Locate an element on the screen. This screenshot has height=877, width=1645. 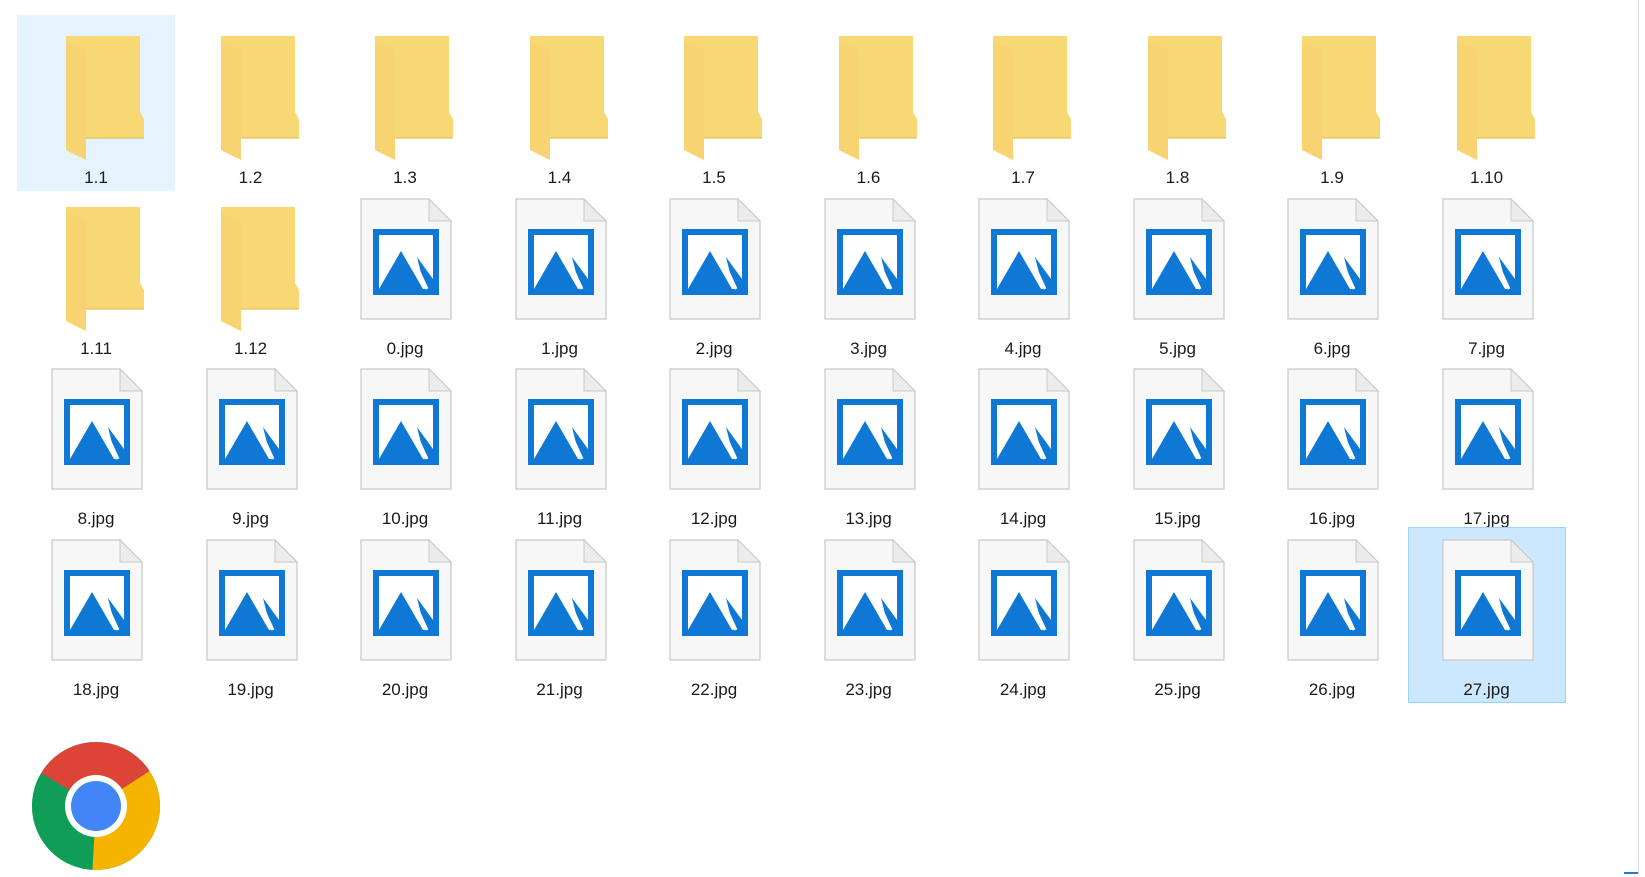
image-file-item: 13.jpg is located at coordinates (869, 444).